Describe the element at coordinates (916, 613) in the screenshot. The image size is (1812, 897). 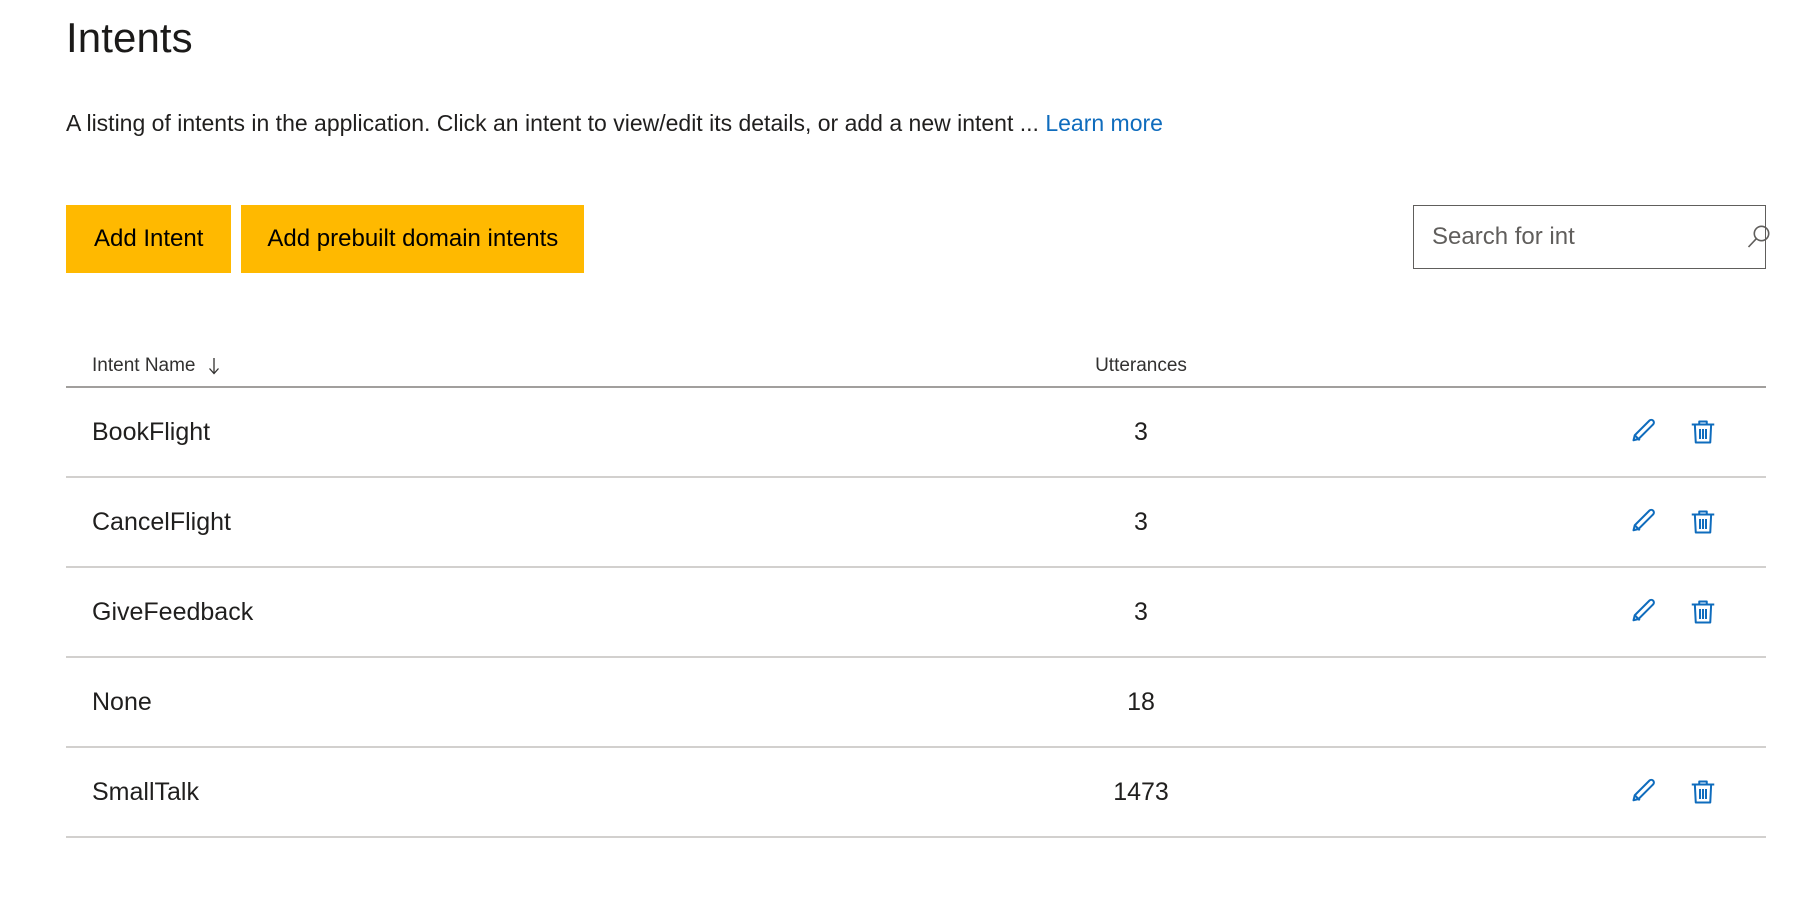
I see `table-row: GiveFeedback 3` at that location.